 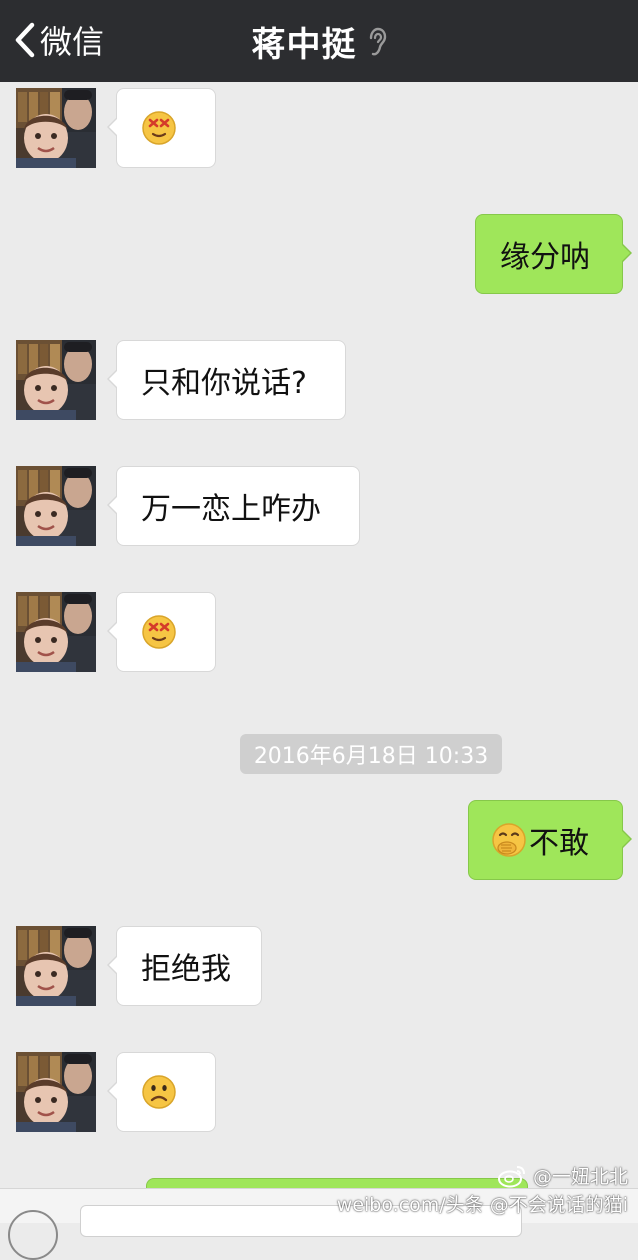 What do you see at coordinates (580, 1177) in the screenshot?
I see `watermark-handle: @一妞北北` at bounding box center [580, 1177].